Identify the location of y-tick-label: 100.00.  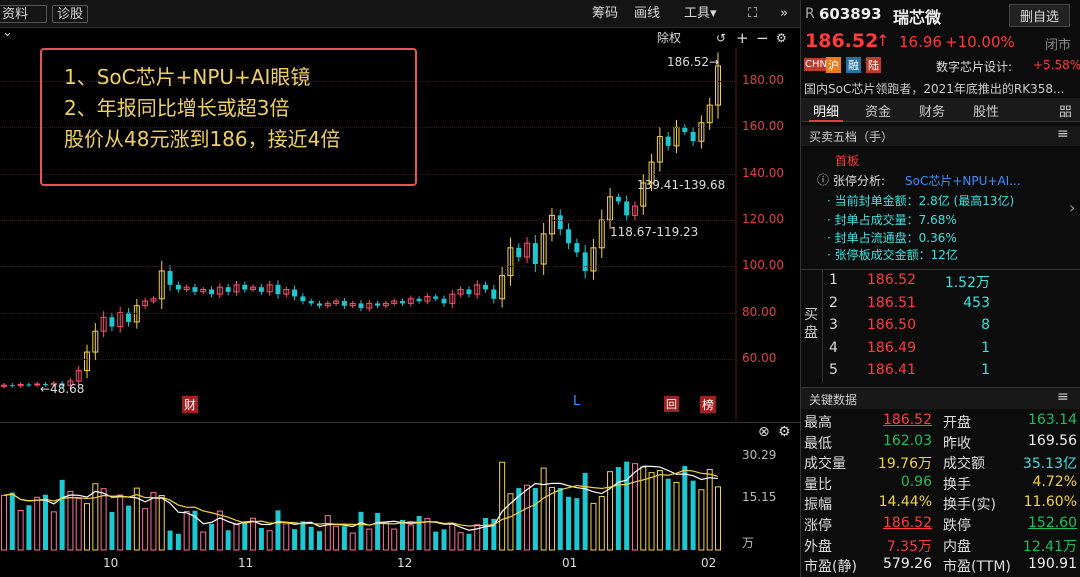
(763, 265).